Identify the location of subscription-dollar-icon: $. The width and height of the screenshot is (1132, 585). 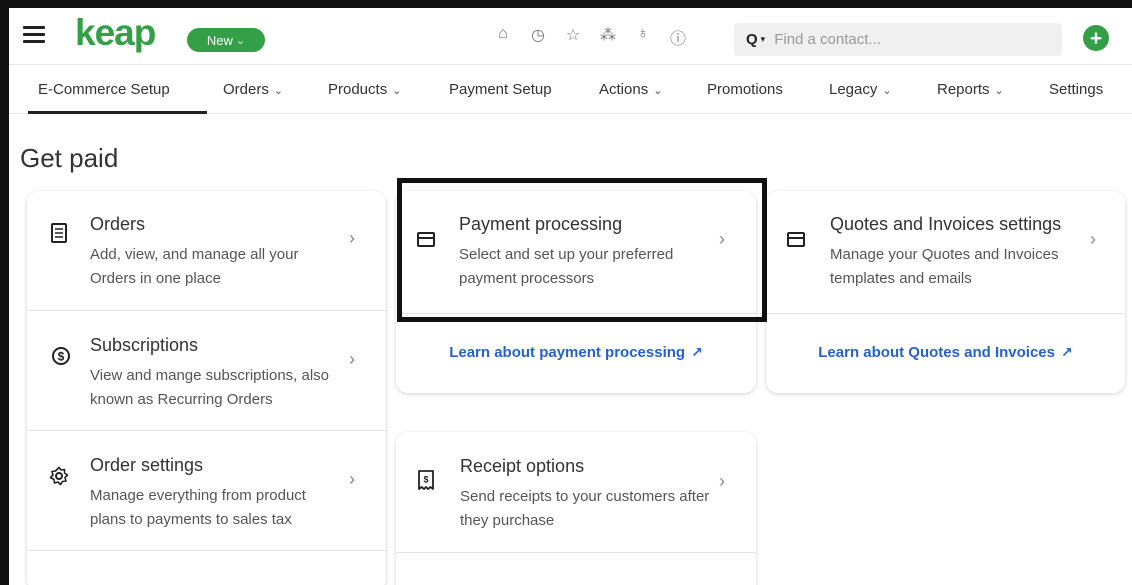
(61, 359).